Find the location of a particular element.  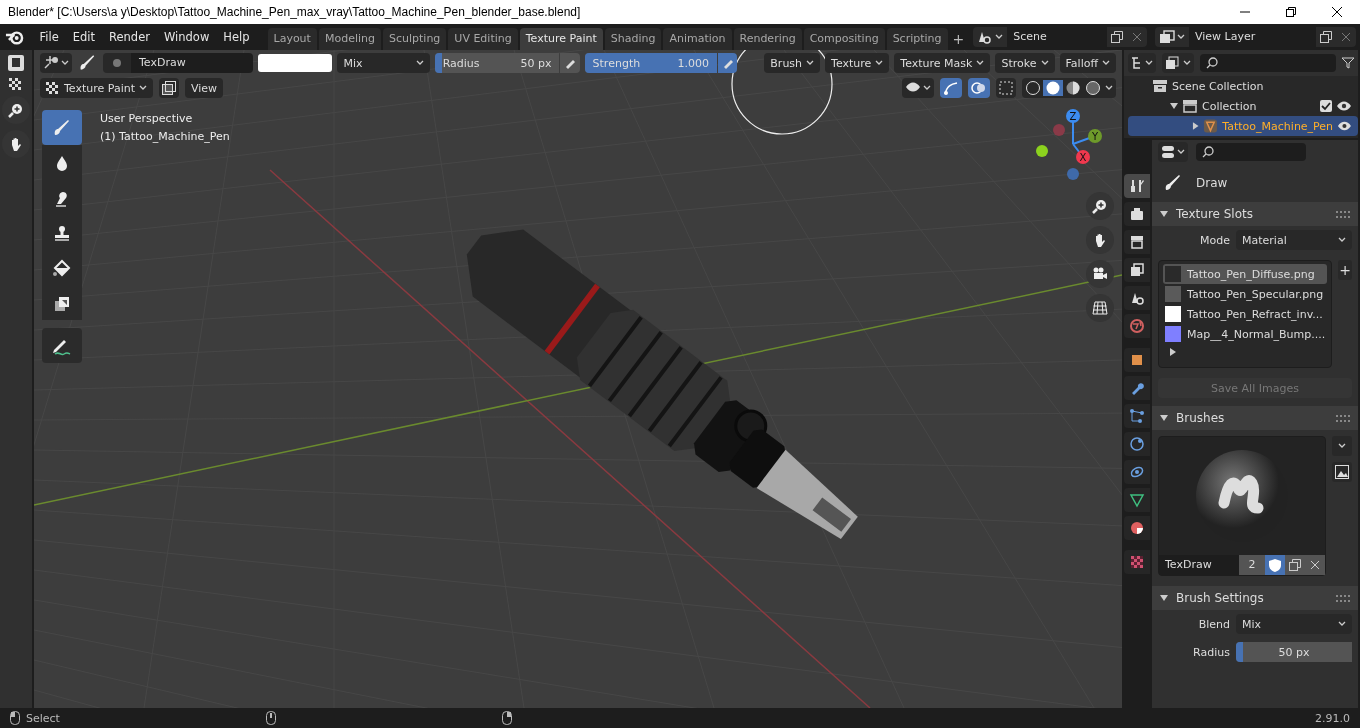

menu-item: File is located at coordinates (49, 37).